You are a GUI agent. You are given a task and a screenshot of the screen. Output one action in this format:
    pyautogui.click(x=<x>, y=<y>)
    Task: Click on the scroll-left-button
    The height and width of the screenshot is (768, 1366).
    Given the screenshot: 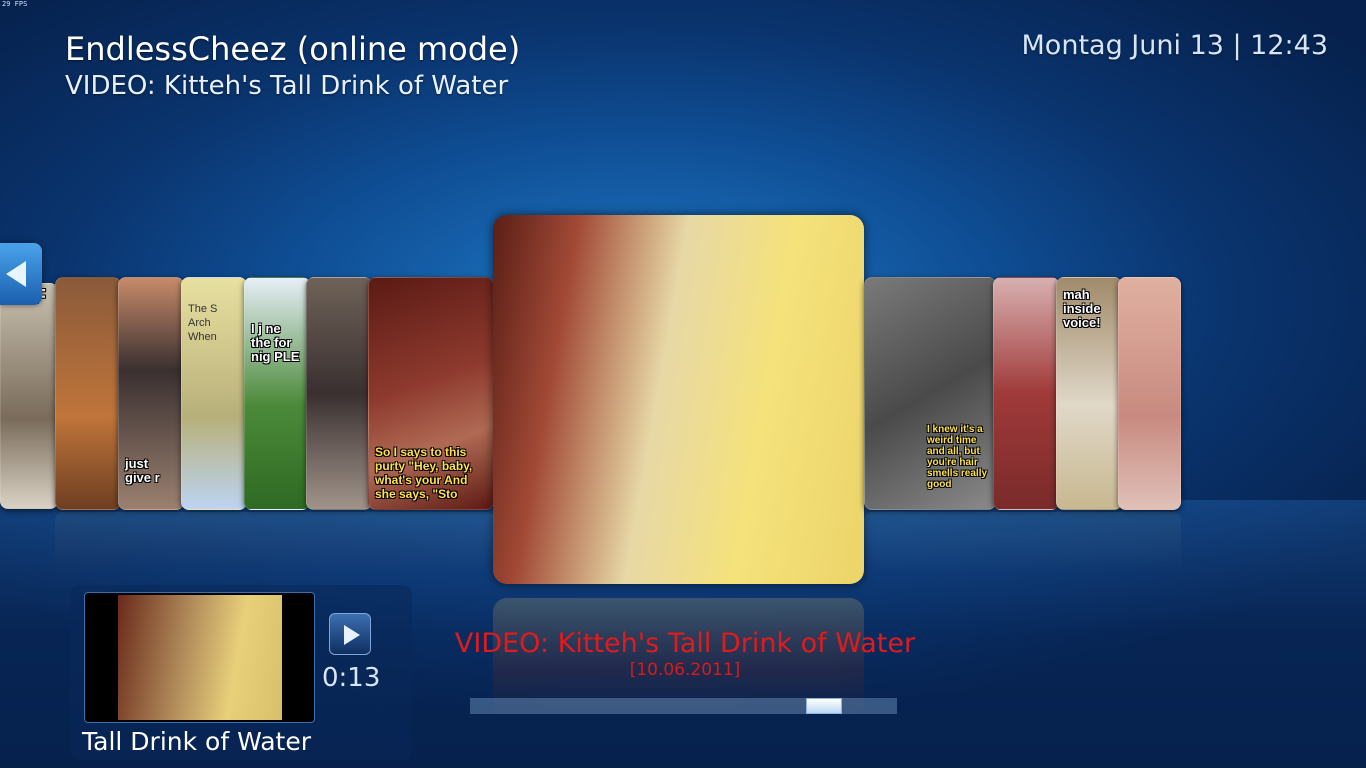 What is the action you would take?
    pyautogui.click(x=21, y=274)
    